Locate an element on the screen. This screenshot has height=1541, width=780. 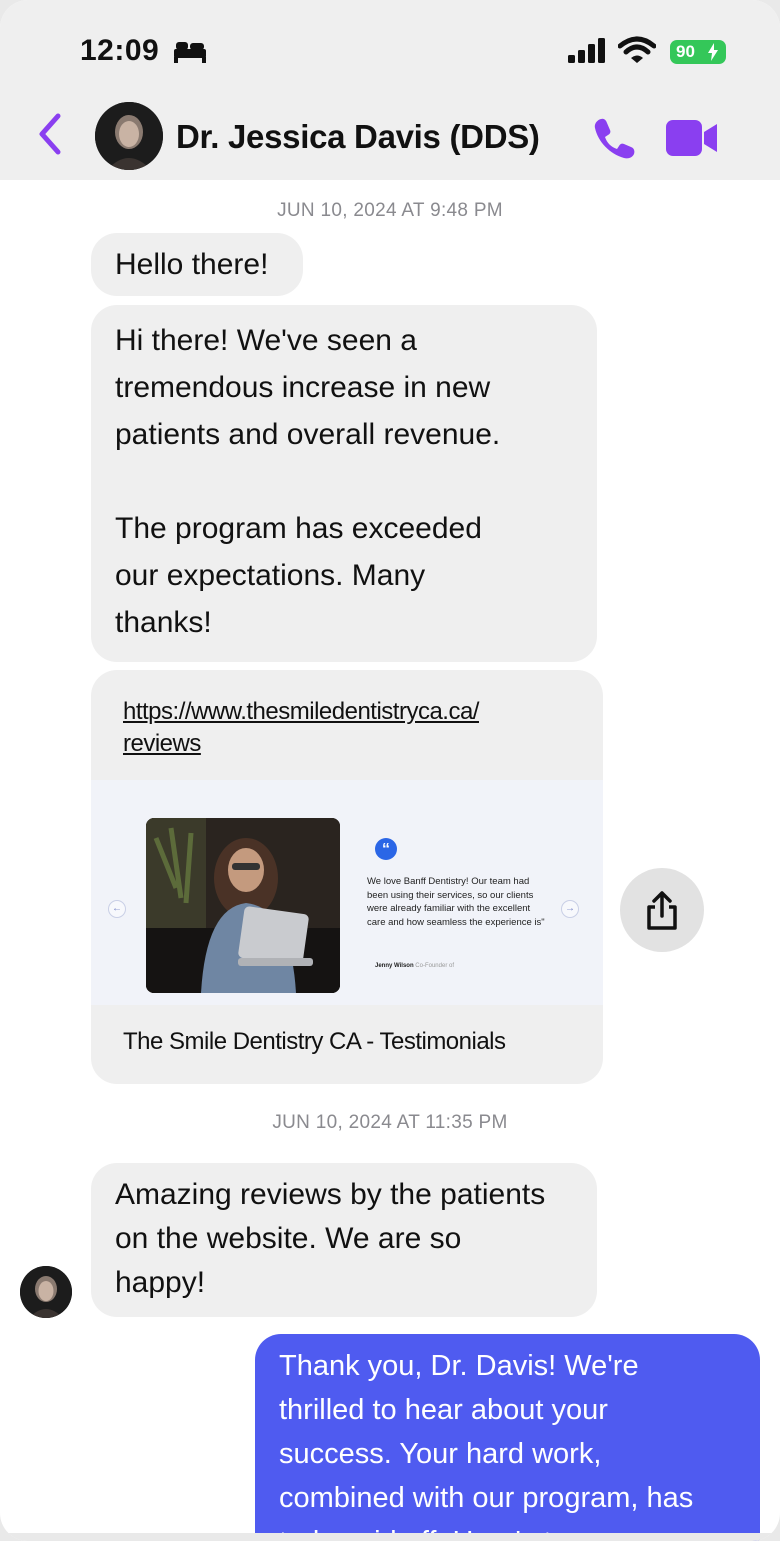
share-button is located at coordinates (662, 910).